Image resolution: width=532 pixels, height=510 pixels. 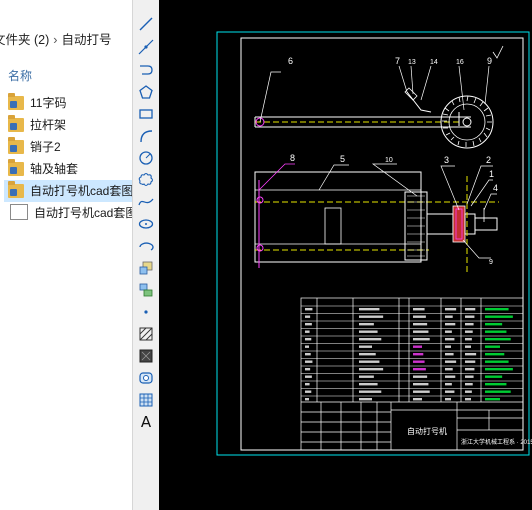 What do you see at coordinates (446, 160) in the screenshot?
I see `balloon-label: 3` at bounding box center [446, 160].